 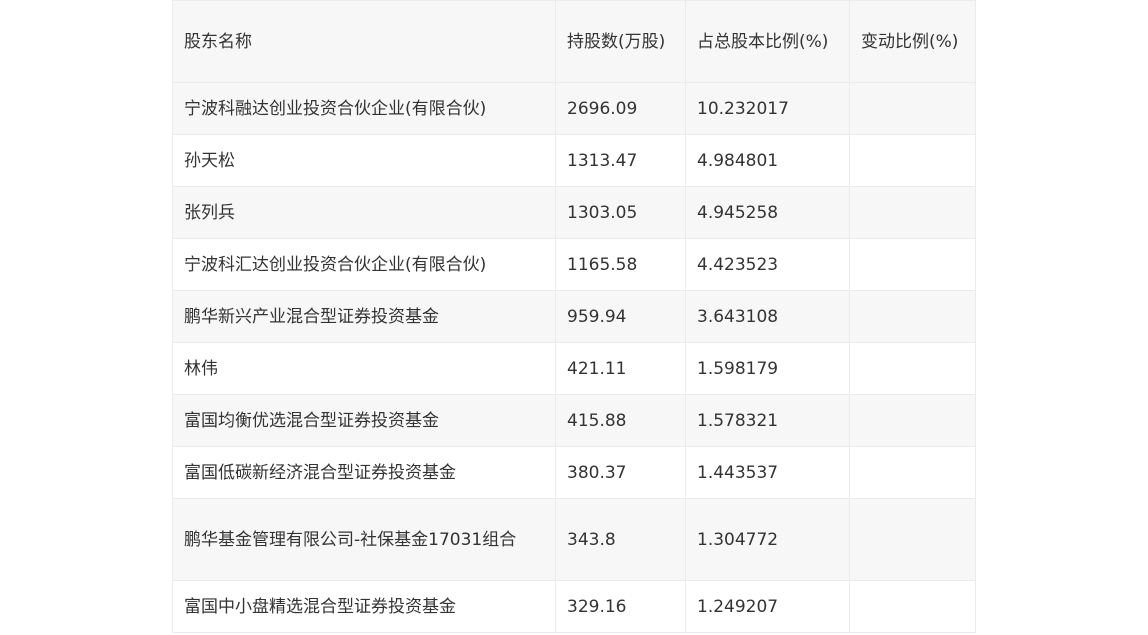 I want to click on table-row: 张列兵 1303.05 4.945258, so click(x=574, y=212).